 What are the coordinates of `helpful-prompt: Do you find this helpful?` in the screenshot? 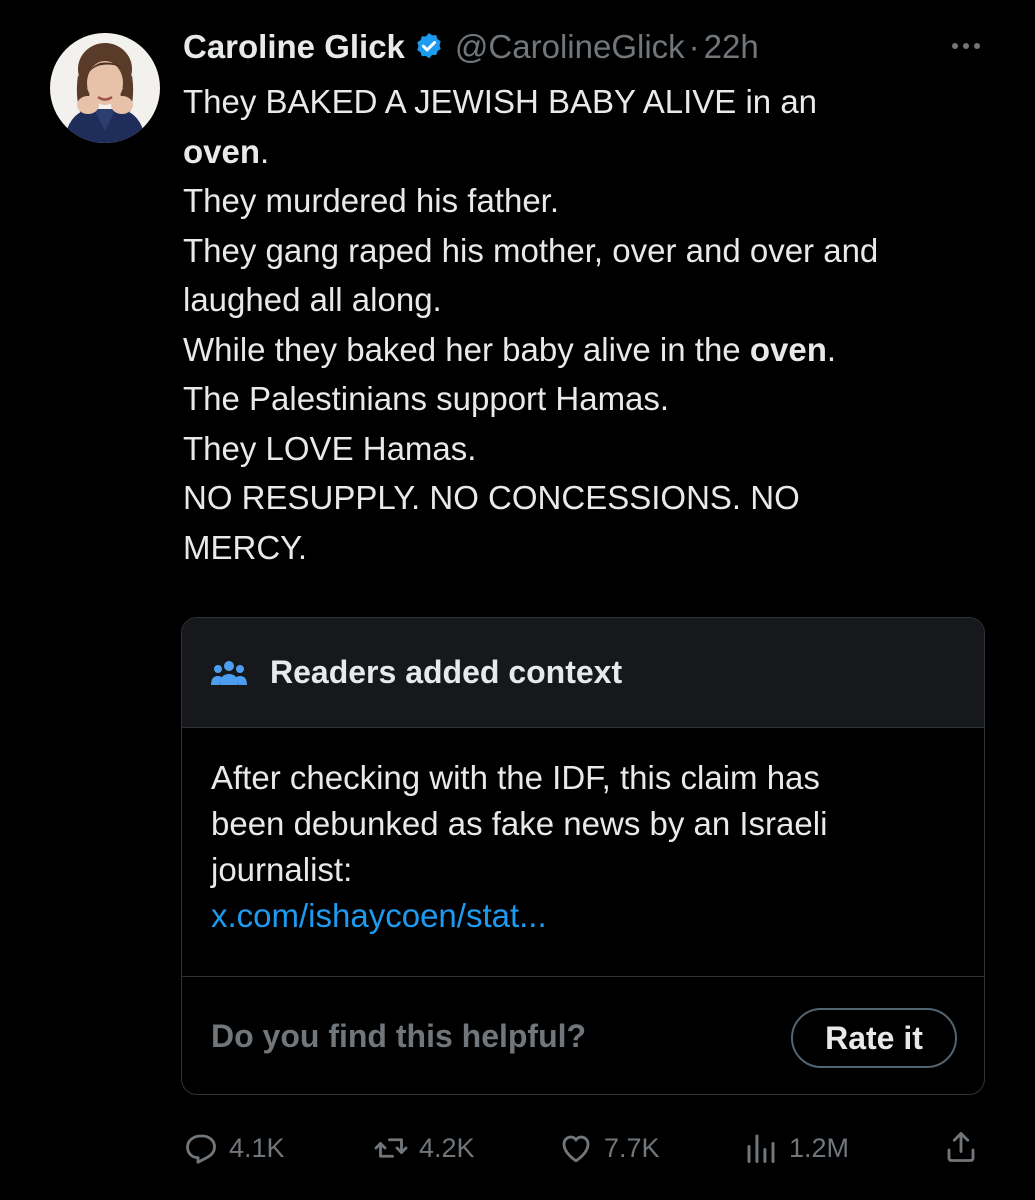 It's located at (399, 1036).